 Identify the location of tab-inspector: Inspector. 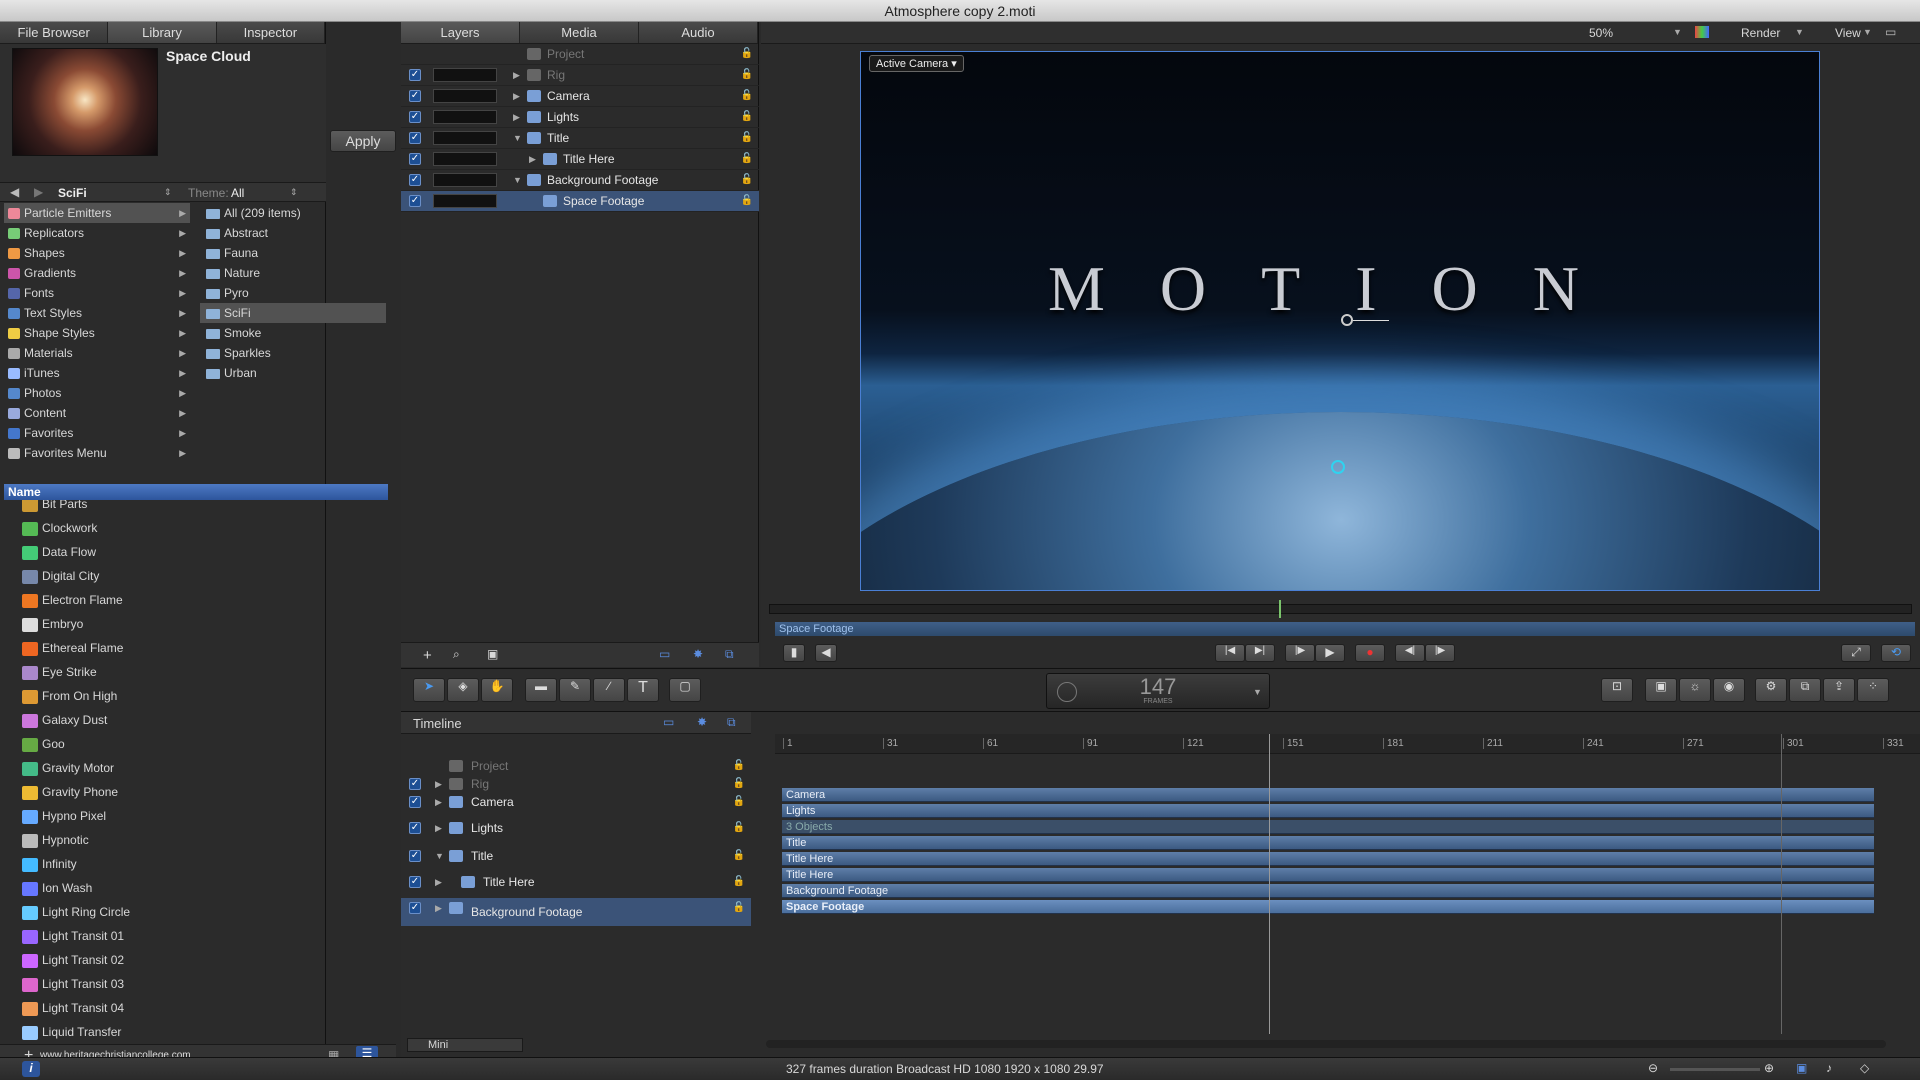
(271, 32).